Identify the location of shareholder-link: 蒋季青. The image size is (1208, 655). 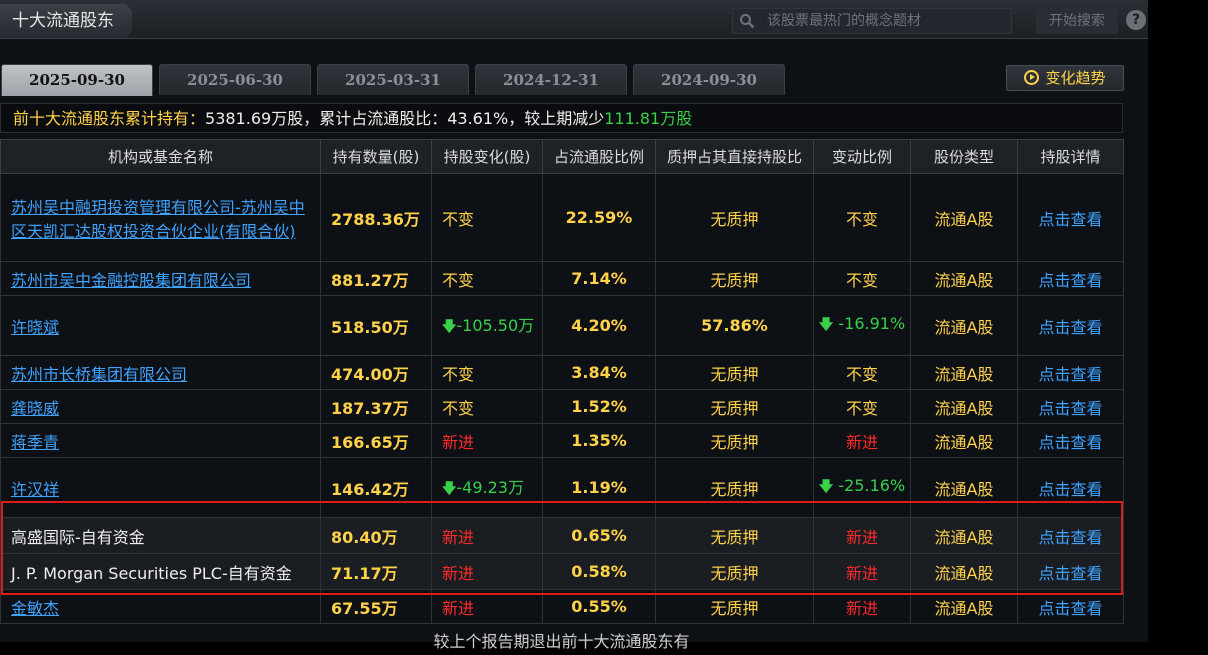
(35, 442).